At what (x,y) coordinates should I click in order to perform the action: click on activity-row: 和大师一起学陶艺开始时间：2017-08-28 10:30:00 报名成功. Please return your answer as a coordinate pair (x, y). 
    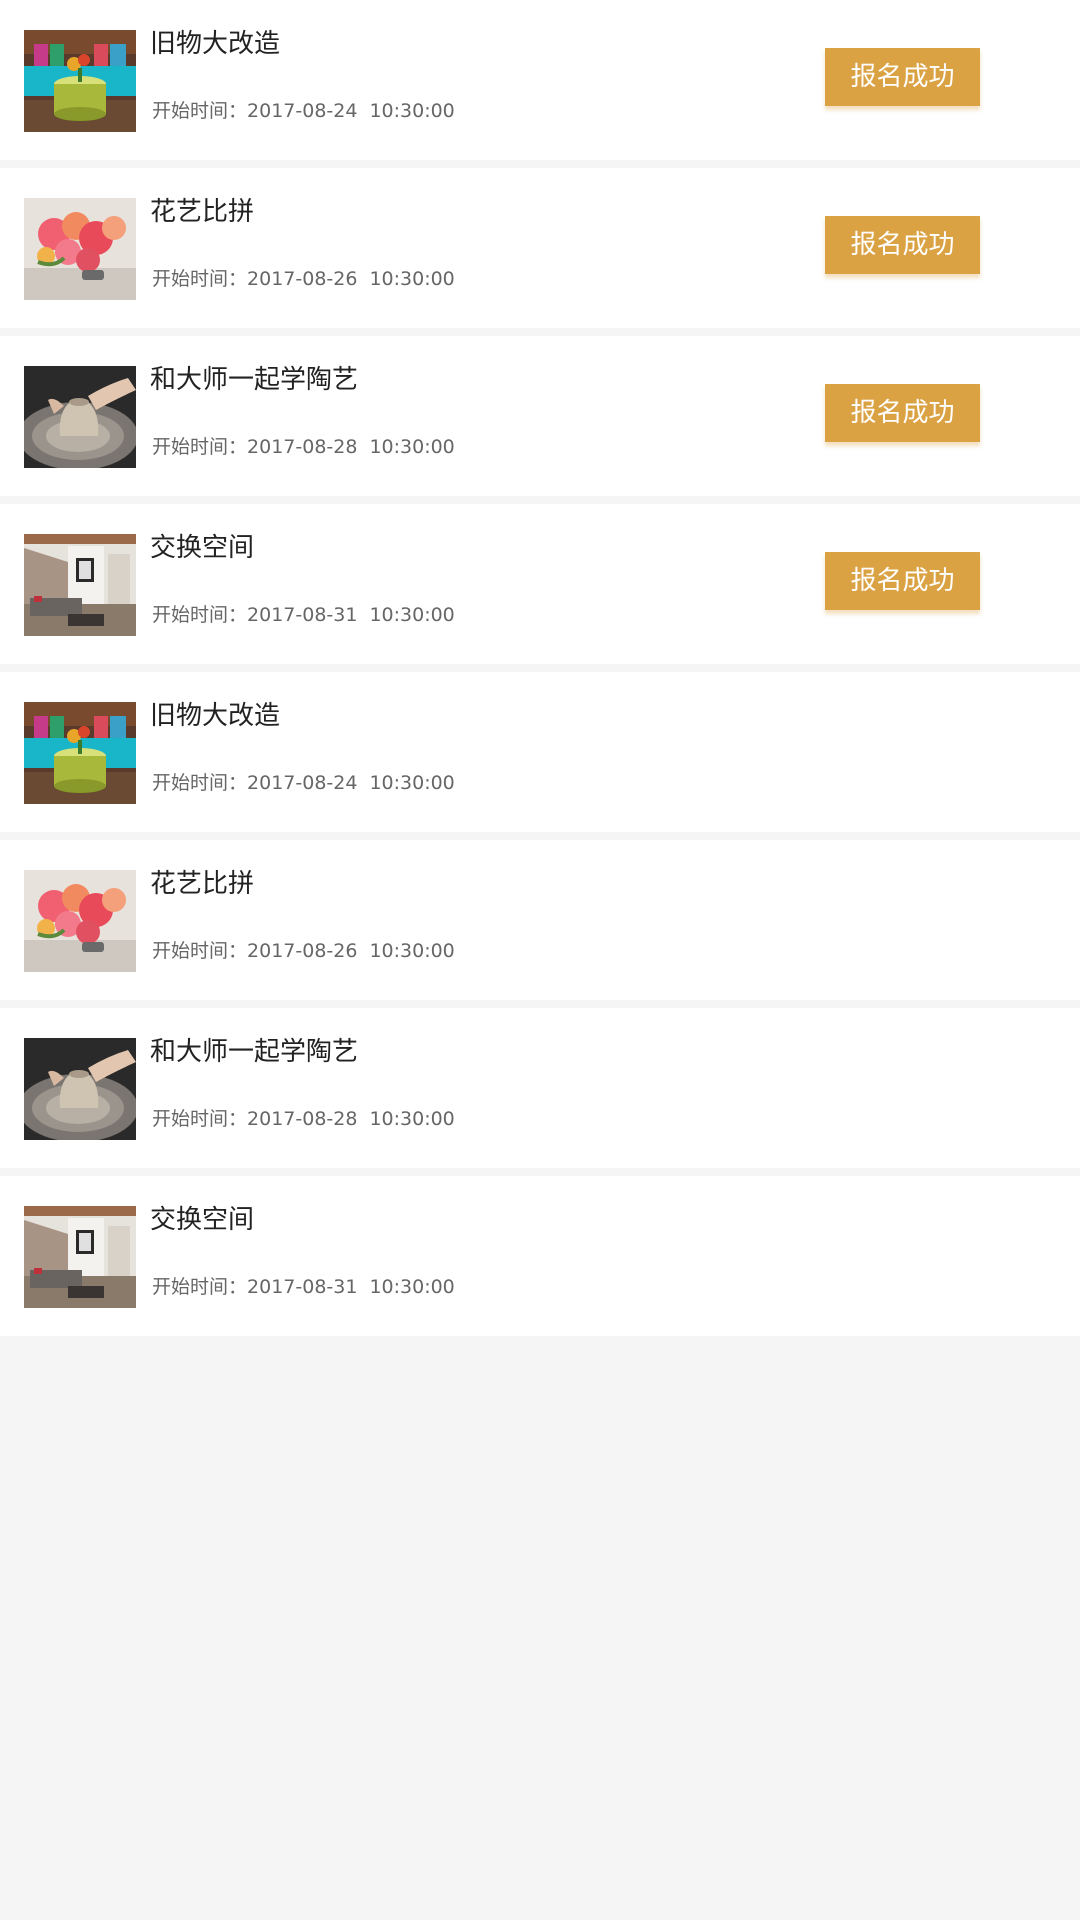
    Looking at the image, I should click on (540, 416).